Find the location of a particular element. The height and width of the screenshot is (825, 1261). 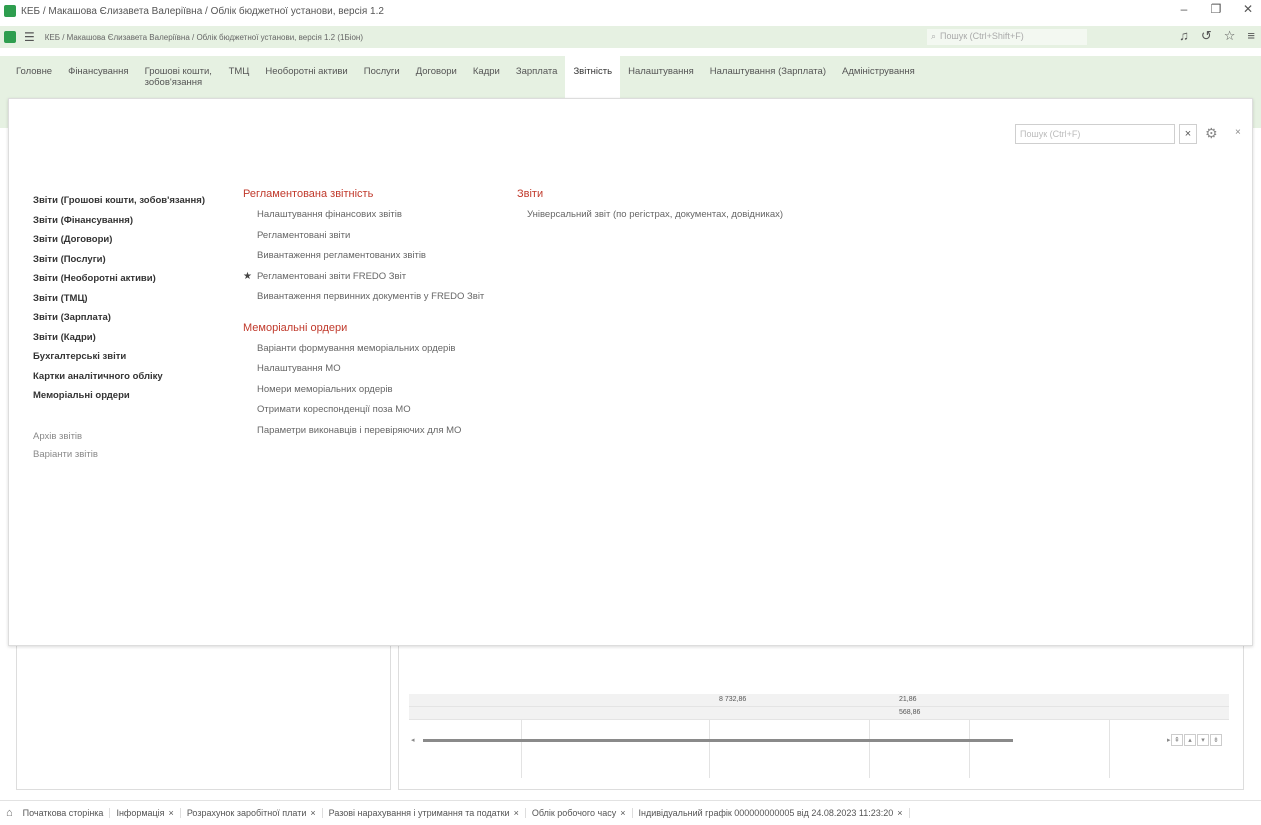

table-row: 568,86 is located at coordinates (819, 713).